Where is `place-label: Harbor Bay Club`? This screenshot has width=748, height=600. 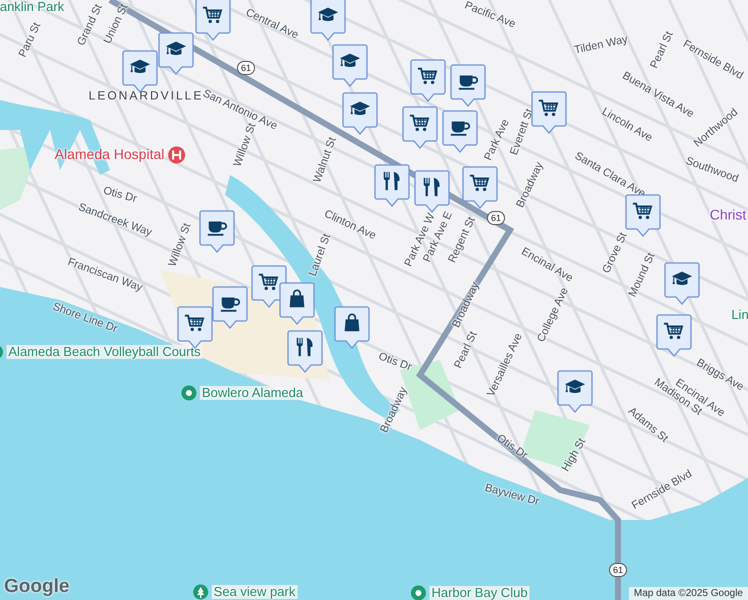
place-label: Harbor Bay Club is located at coordinates (479, 593).